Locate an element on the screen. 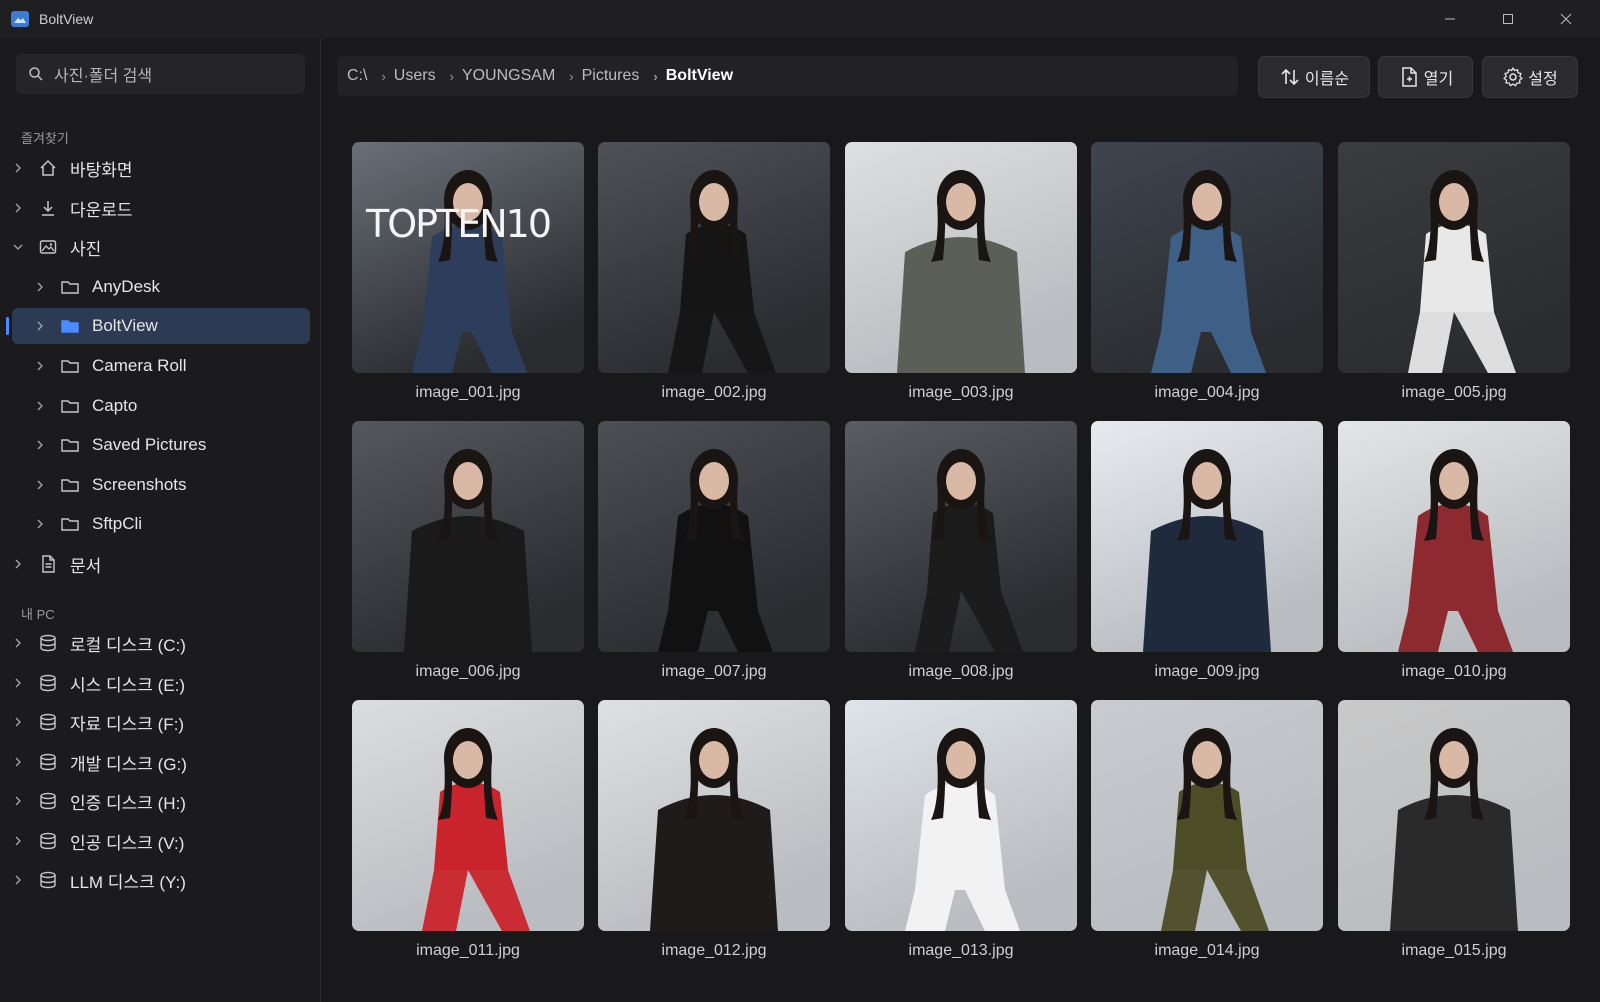 The image size is (1600, 1002). photo-filename: image_010.jpg is located at coordinates (1454, 671).